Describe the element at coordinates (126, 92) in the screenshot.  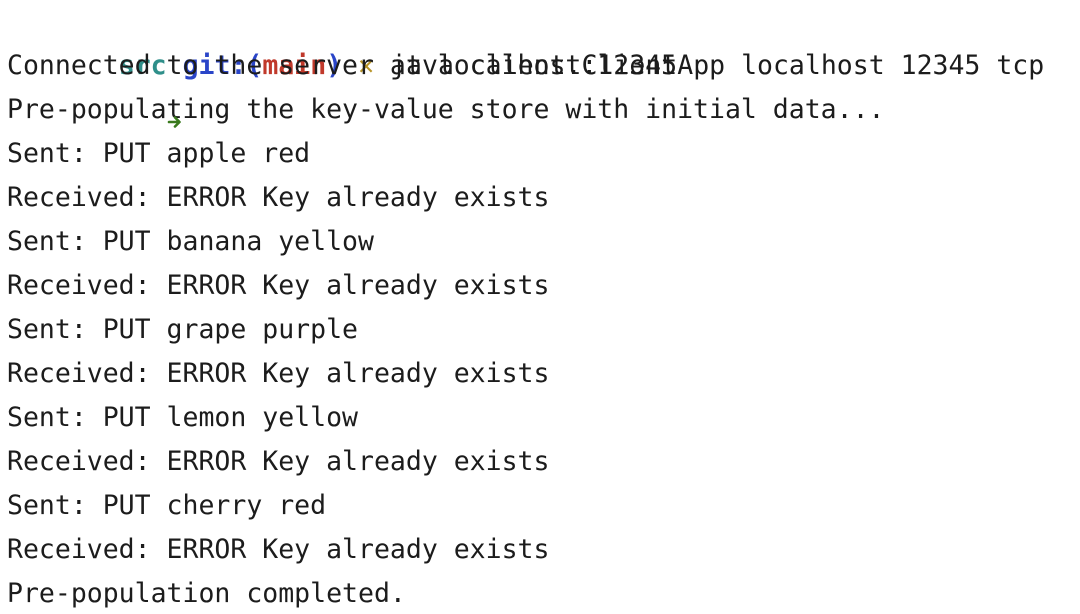
I see `right-arrow-icon` at that location.